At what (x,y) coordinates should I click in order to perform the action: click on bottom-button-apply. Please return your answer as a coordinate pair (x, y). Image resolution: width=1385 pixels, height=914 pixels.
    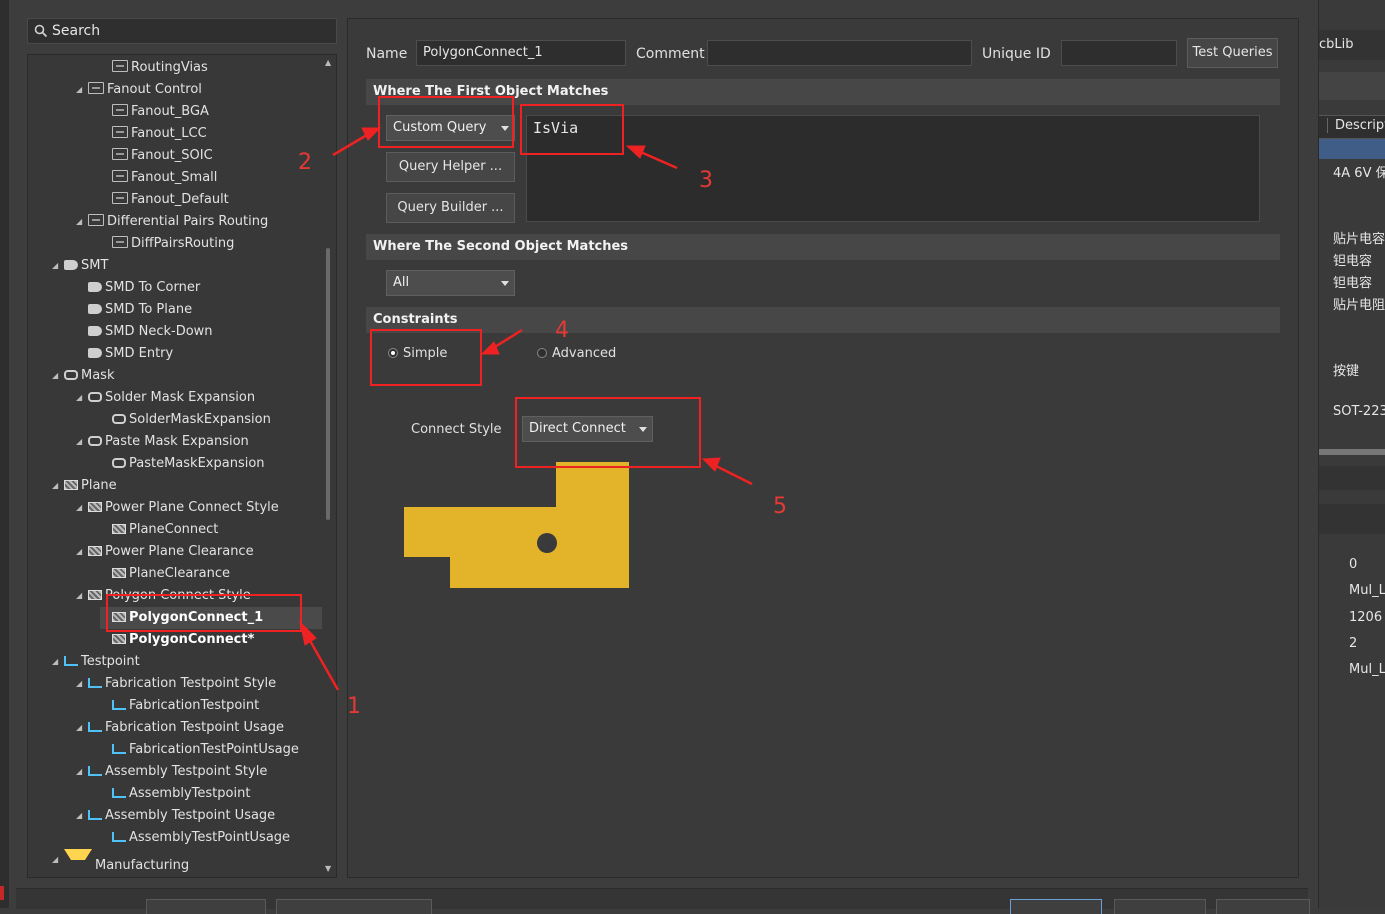
    Looking at the image, I should click on (1263, 906).